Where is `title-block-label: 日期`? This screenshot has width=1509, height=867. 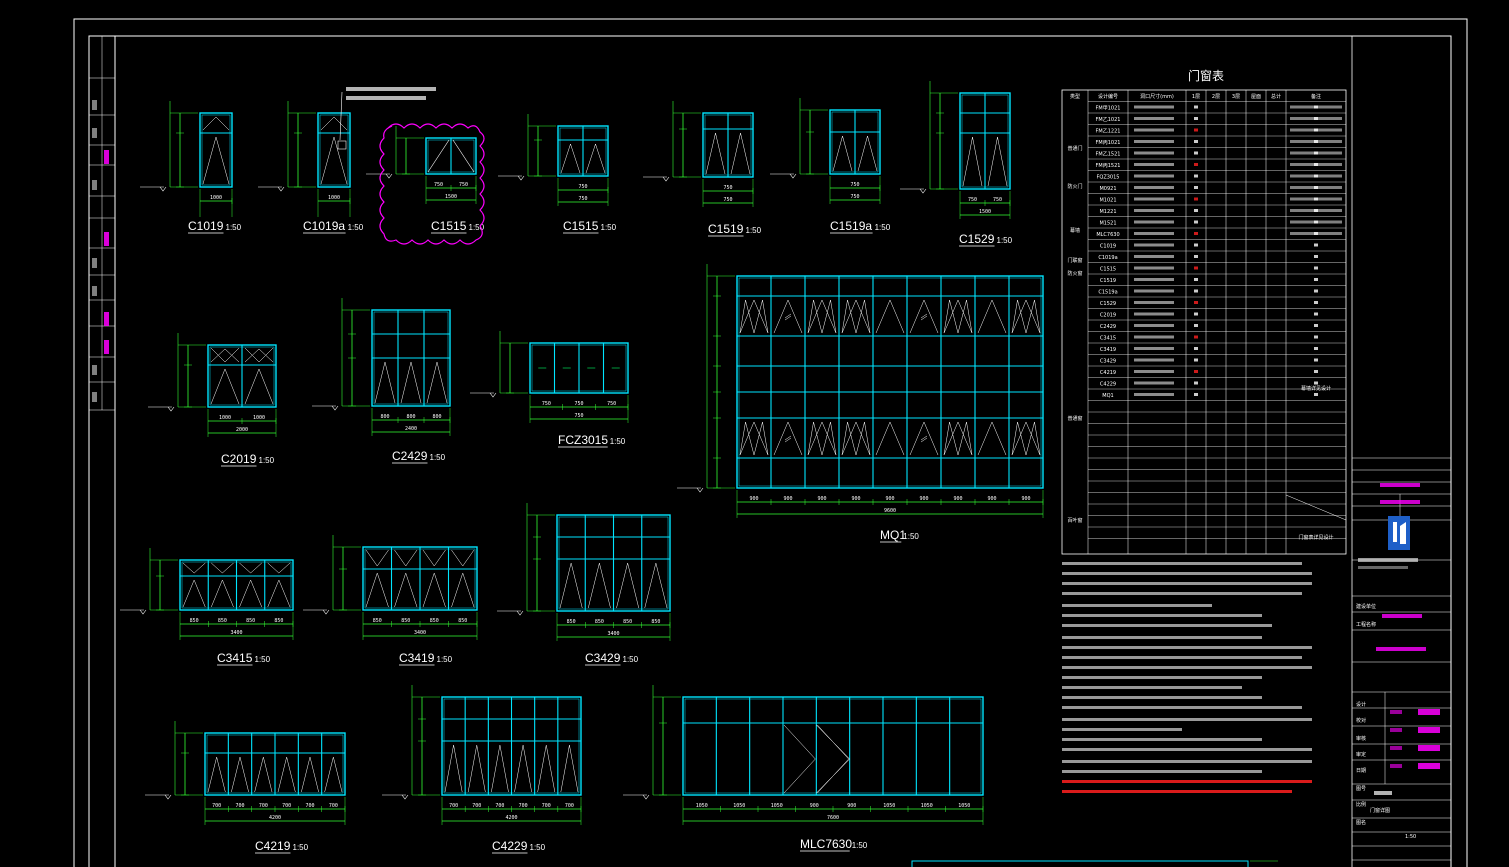
title-block-label: 日期 is located at coordinates (1361, 771).